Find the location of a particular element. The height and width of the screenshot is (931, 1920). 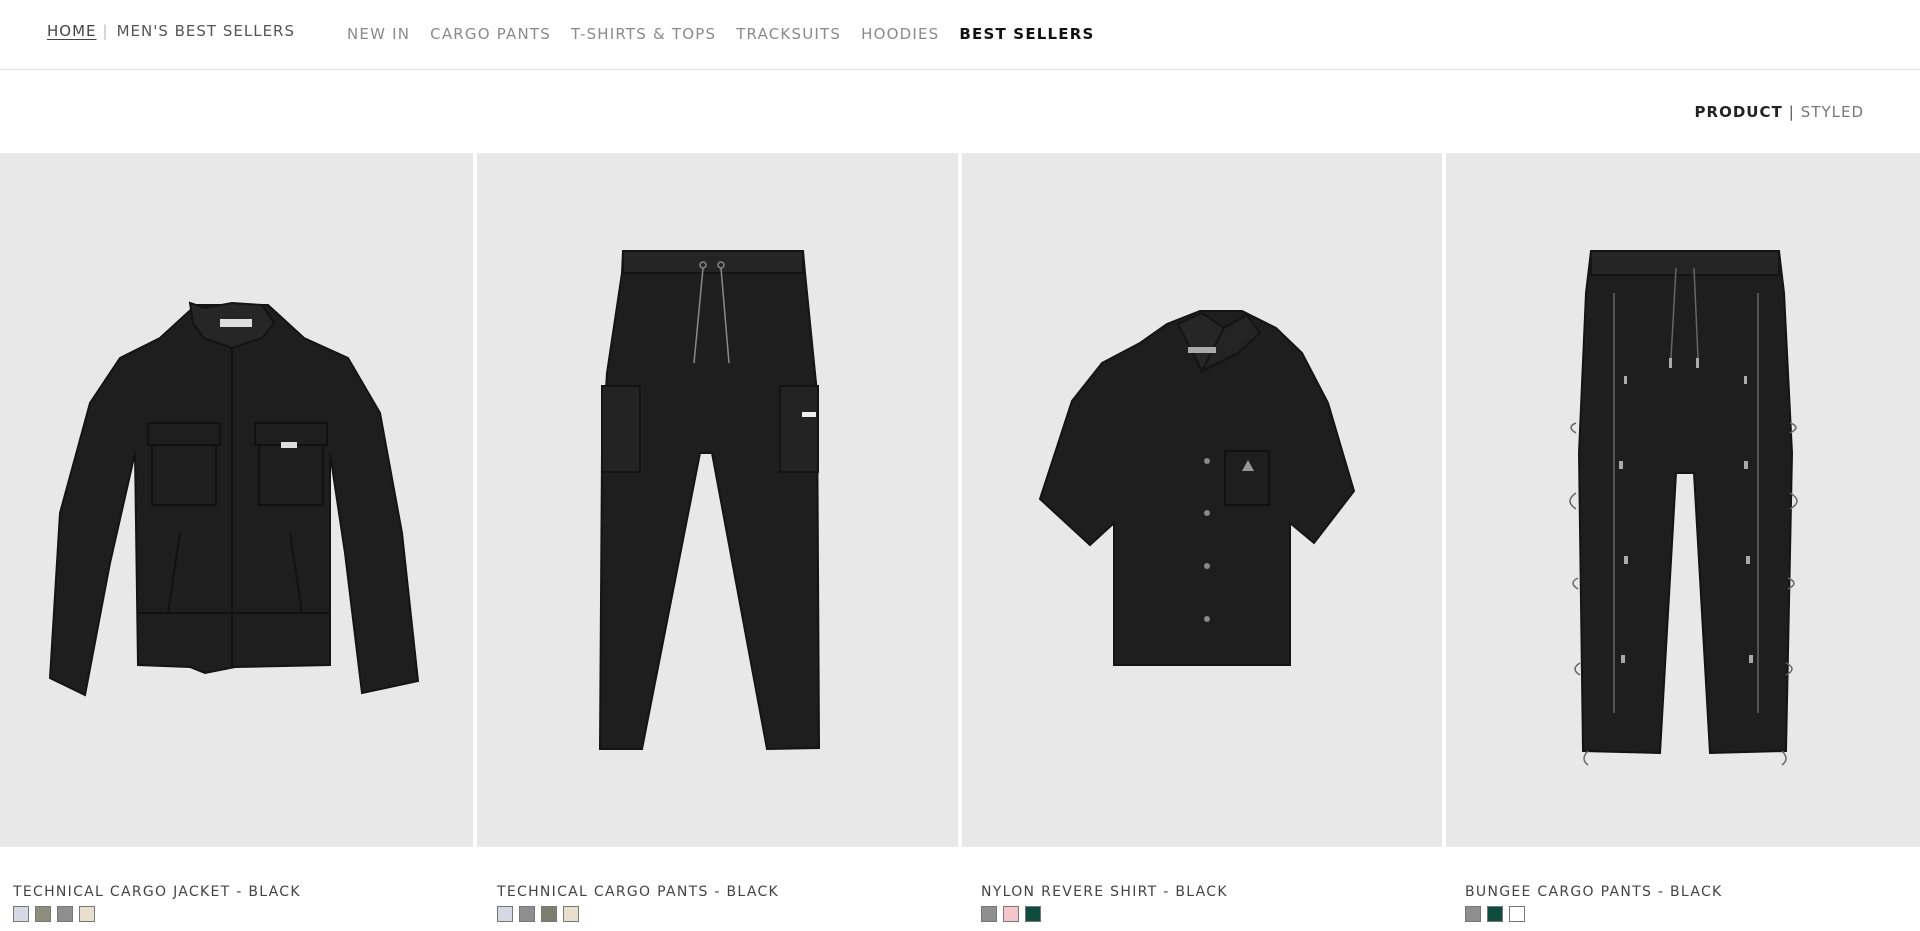

nav-item-cargo-pants: CARGO PANTS is located at coordinates (490, 34).